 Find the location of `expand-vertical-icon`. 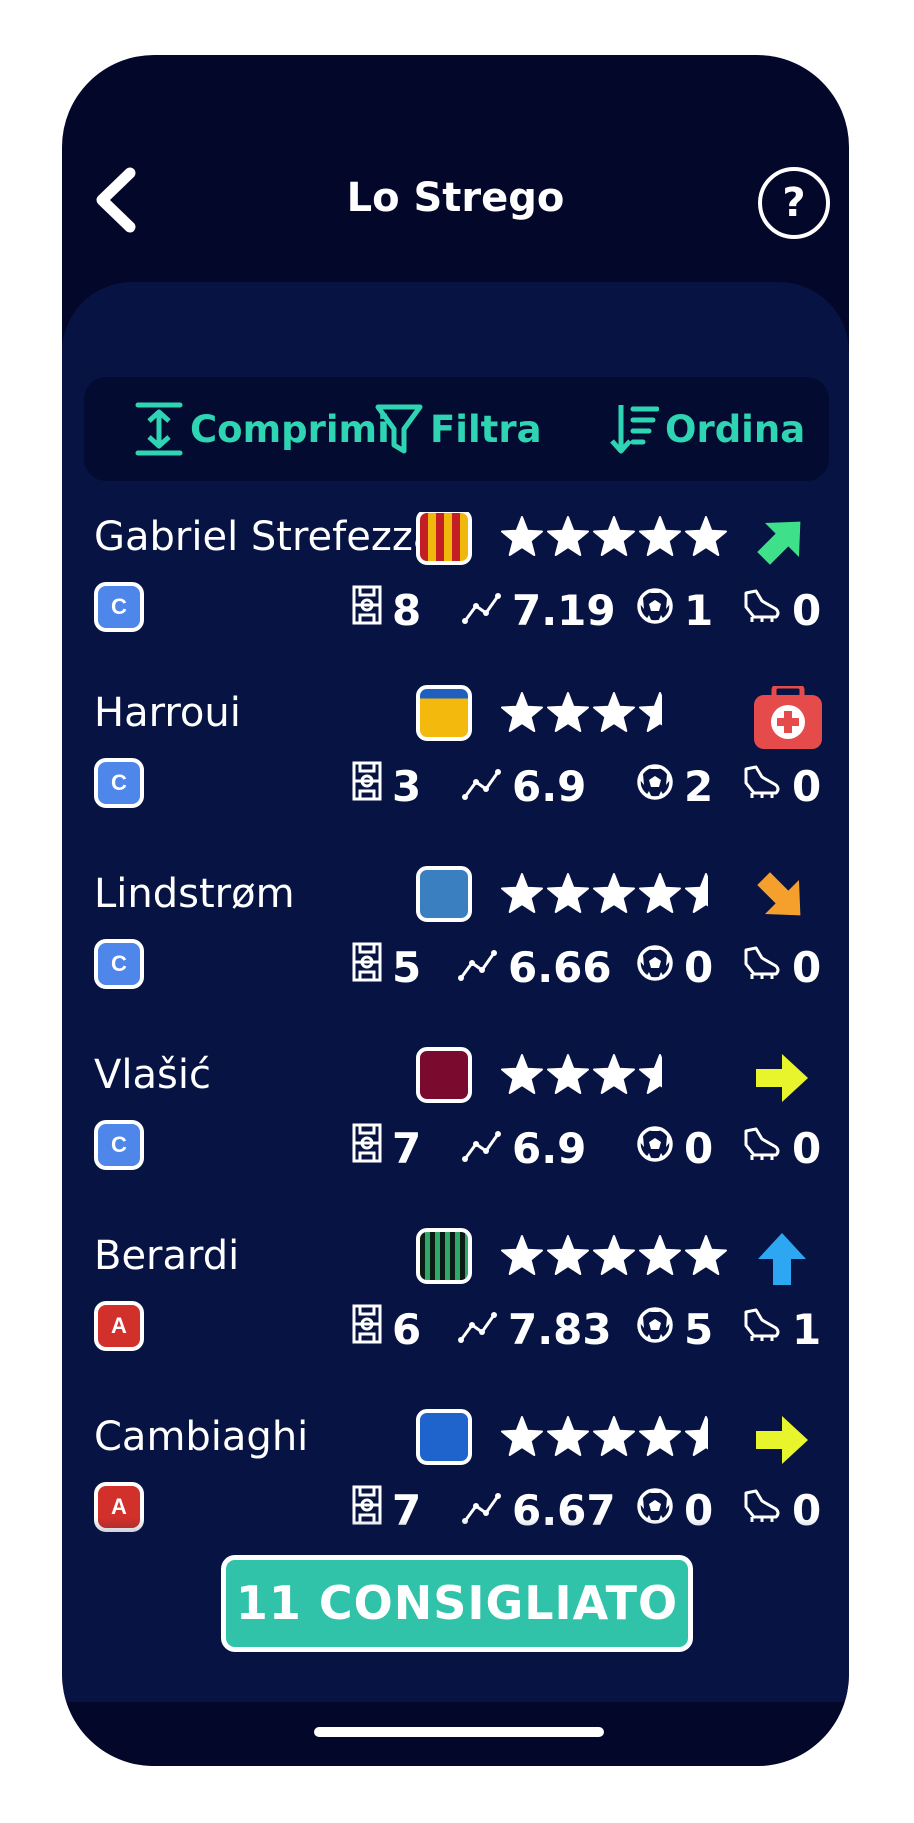

expand-vertical-icon is located at coordinates (159, 429).